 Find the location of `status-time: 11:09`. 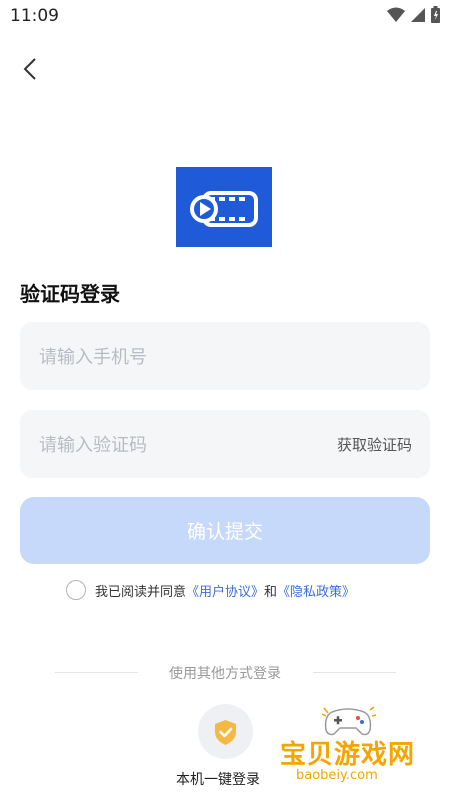

status-time: 11:09 is located at coordinates (34, 16).